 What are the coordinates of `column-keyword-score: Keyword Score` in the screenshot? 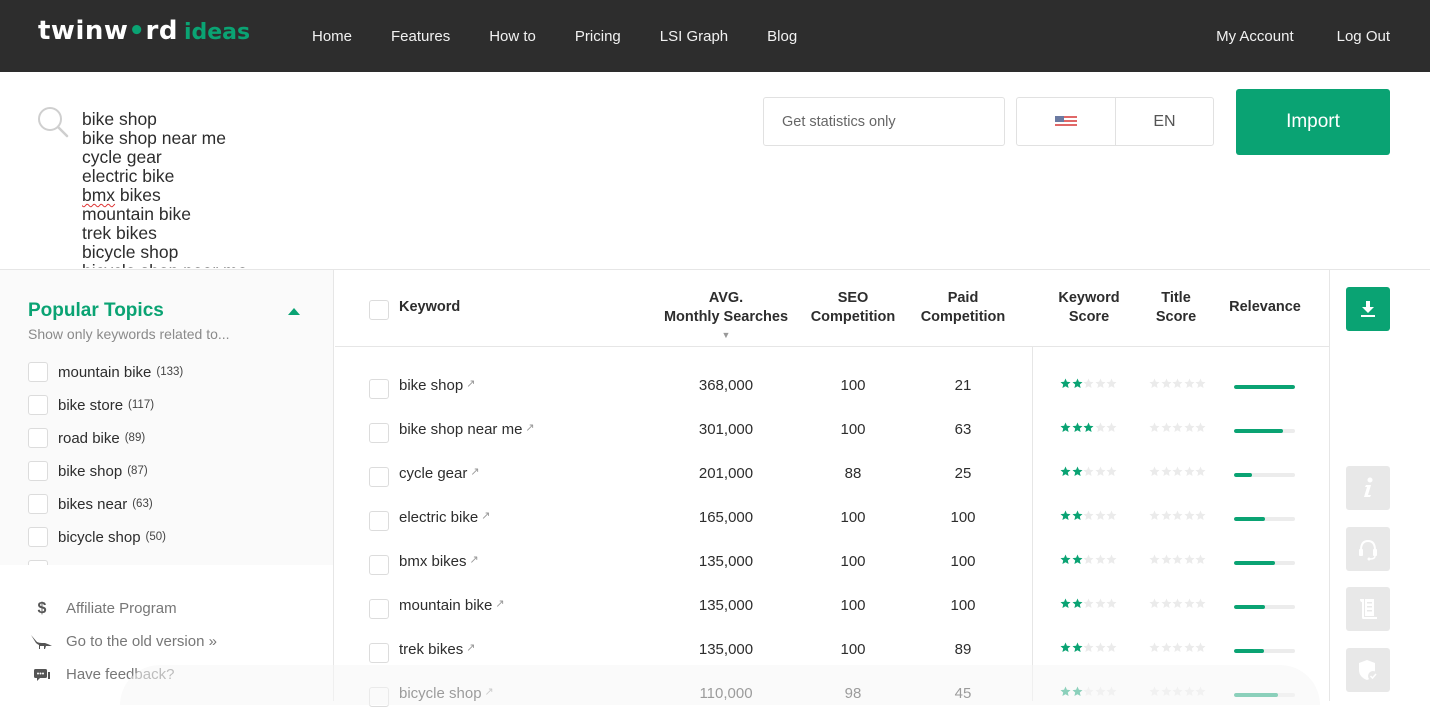 It's located at (1089, 308).